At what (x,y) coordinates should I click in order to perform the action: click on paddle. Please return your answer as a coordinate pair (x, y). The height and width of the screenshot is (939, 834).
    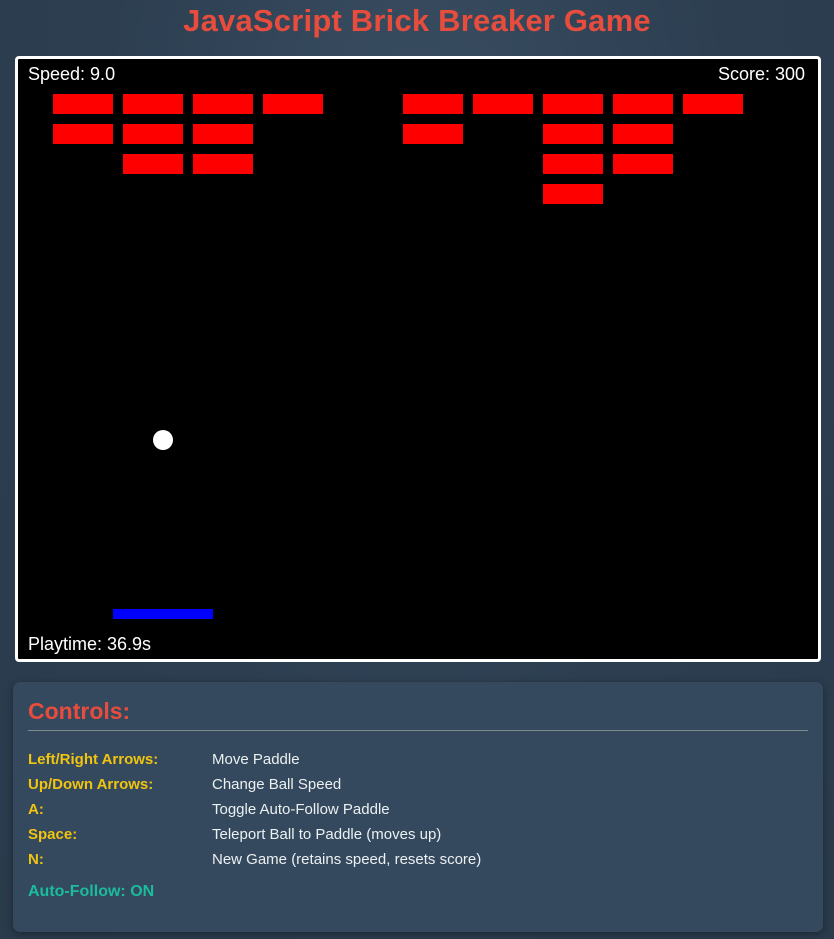
    Looking at the image, I should click on (163, 614).